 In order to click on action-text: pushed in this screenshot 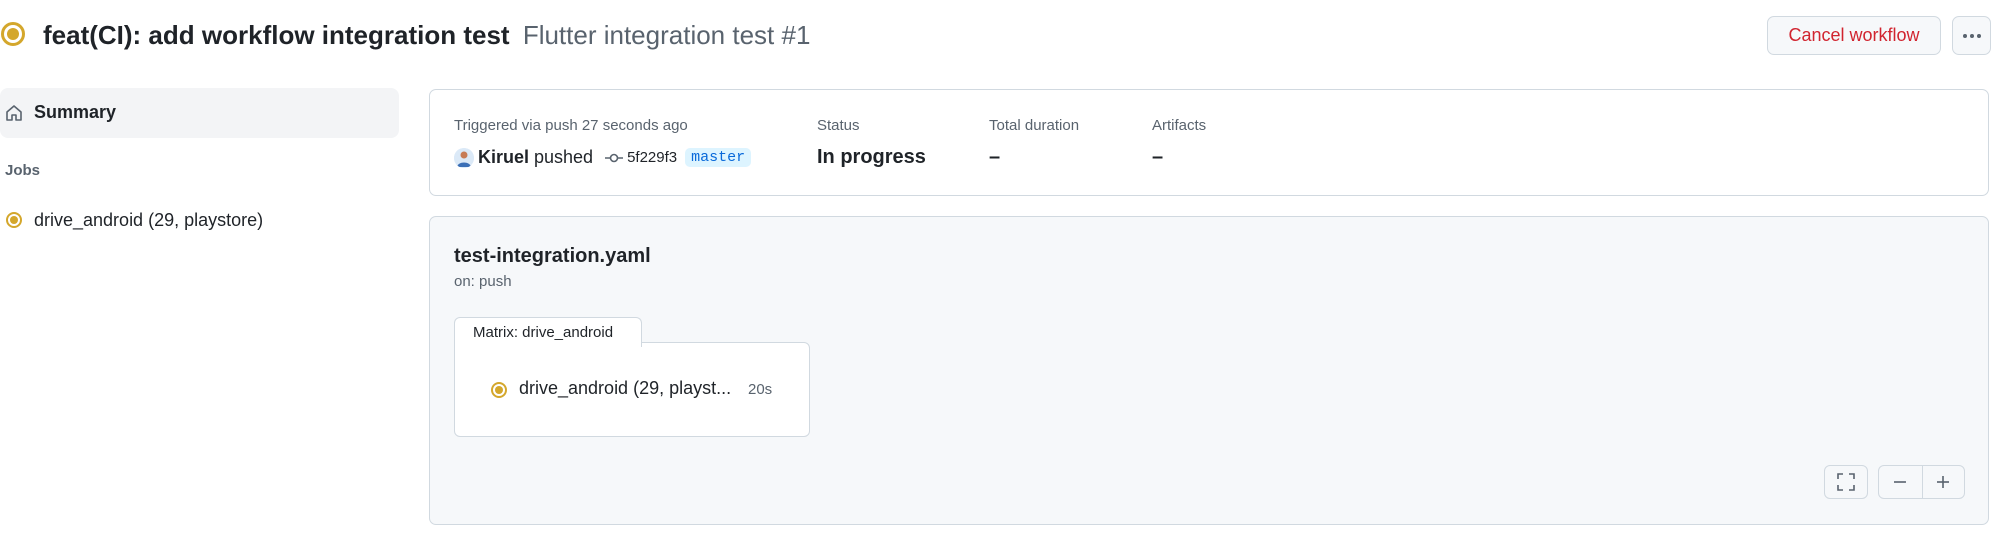, I will do `click(564, 157)`.